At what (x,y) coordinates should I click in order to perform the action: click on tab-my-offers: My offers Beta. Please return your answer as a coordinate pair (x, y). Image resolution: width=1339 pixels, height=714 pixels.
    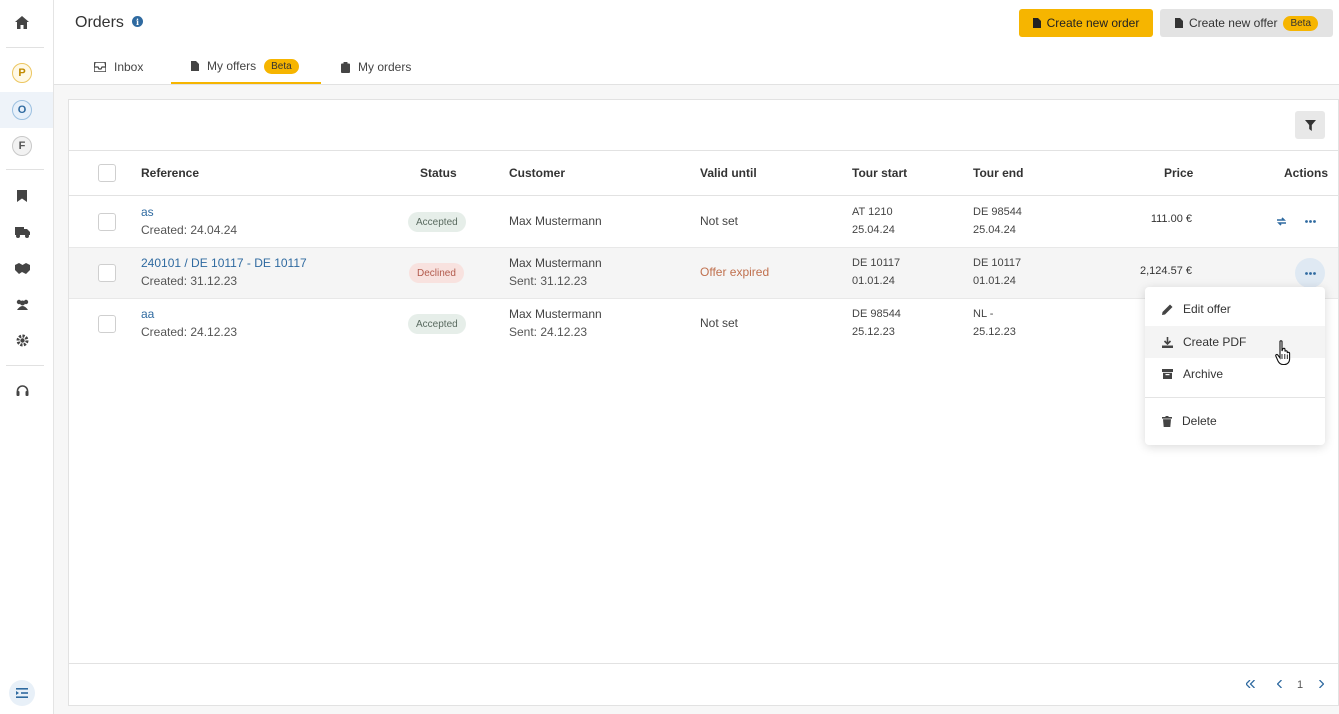
    Looking at the image, I should click on (246, 67).